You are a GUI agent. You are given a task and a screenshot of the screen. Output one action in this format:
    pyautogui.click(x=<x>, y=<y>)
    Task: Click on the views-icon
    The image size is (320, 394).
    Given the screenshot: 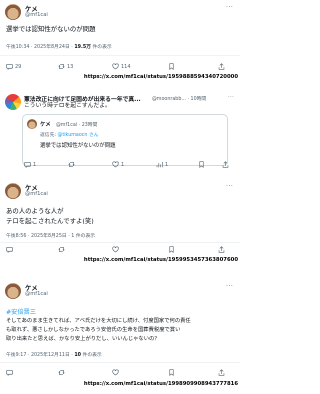 What is the action you would take?
    pyautogui.click(x=159, y=165)
    